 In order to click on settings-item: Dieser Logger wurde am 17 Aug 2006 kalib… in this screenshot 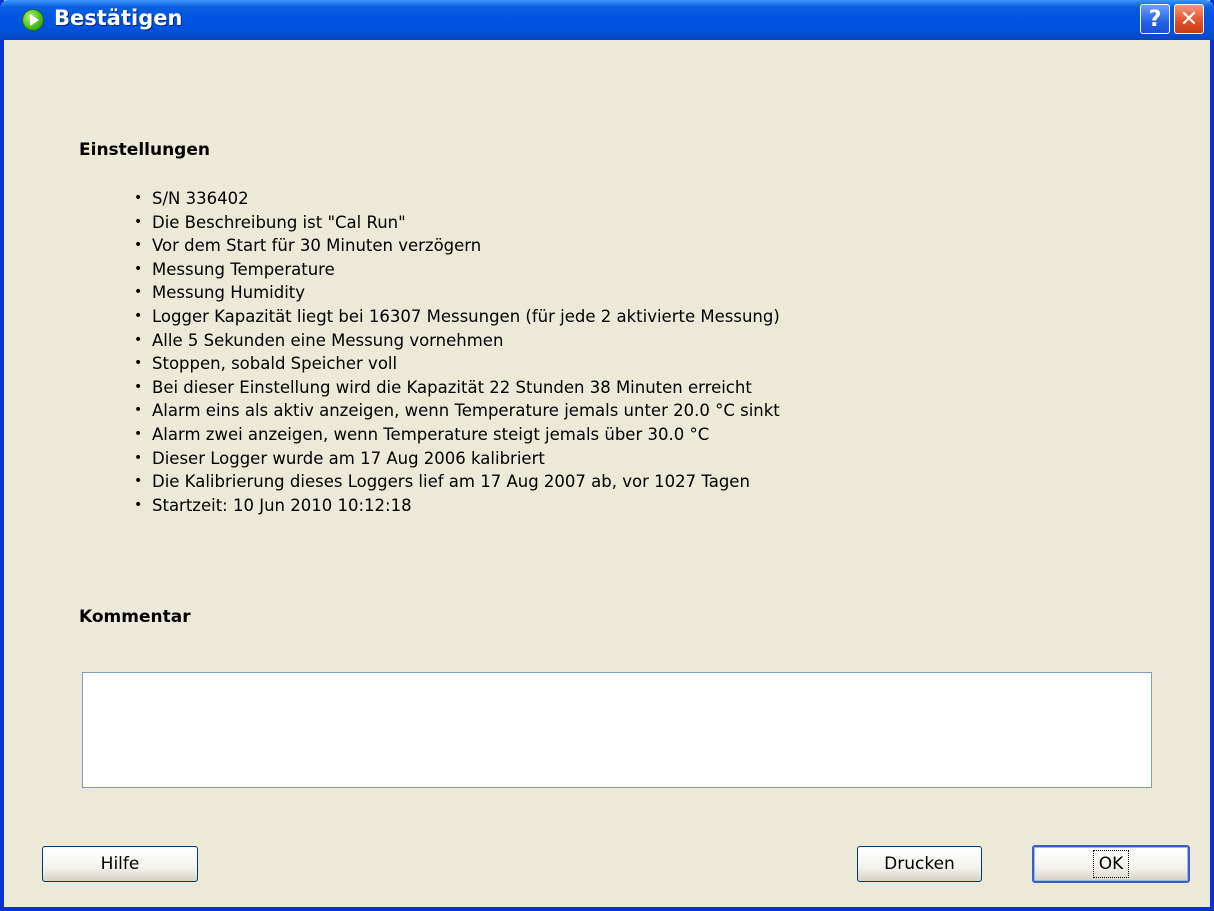, I will do `click(456, 459)`.